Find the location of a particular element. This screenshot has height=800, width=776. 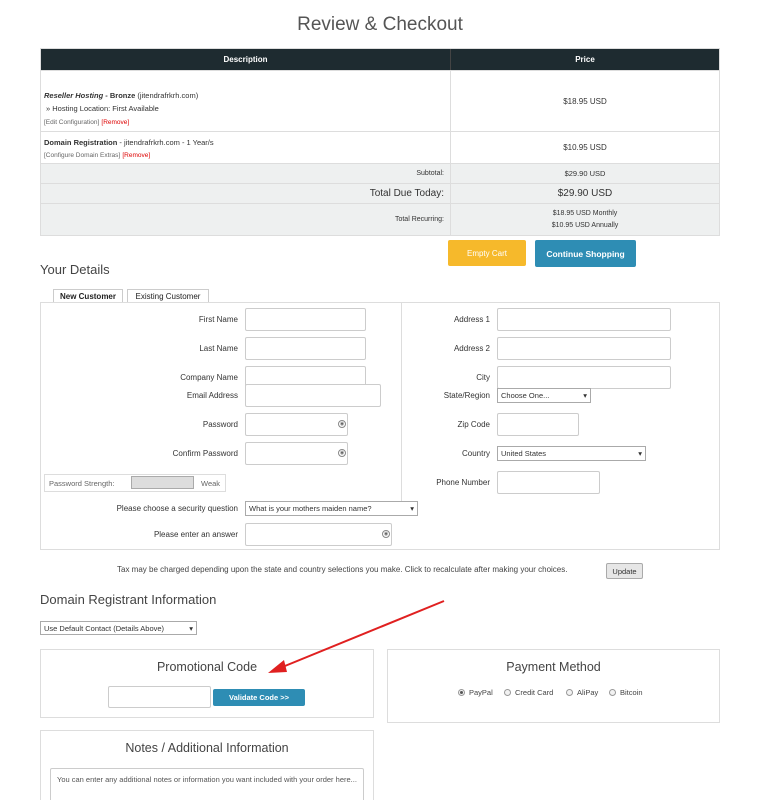

annotation-arrow-head is located at coordinates (277, 666).